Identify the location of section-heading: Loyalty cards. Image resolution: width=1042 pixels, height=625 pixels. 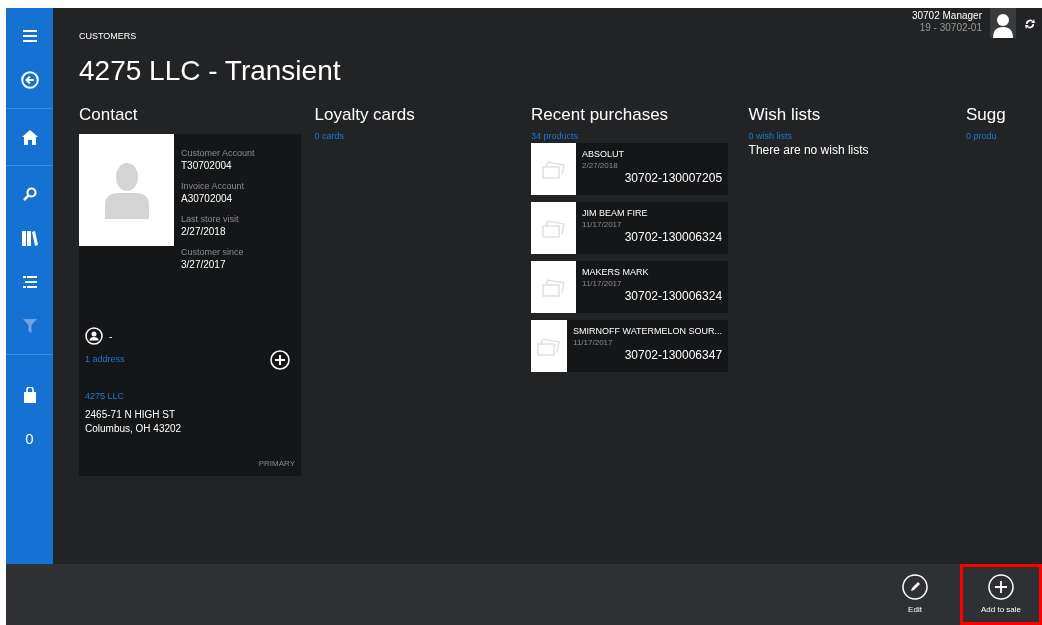
(365, 115).